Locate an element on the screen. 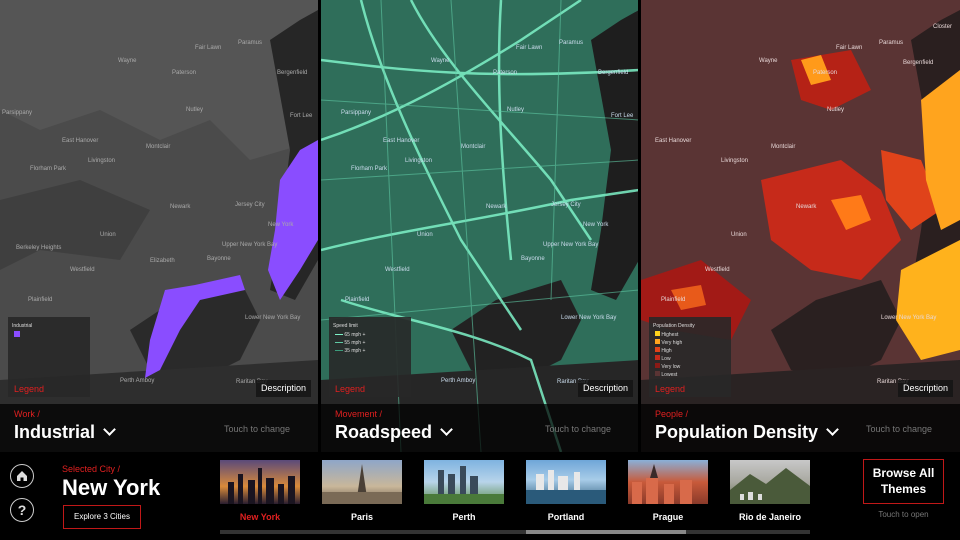 The image size is (960, 540). legend-entry: 65 mph + is located at coordinates (350, 335).